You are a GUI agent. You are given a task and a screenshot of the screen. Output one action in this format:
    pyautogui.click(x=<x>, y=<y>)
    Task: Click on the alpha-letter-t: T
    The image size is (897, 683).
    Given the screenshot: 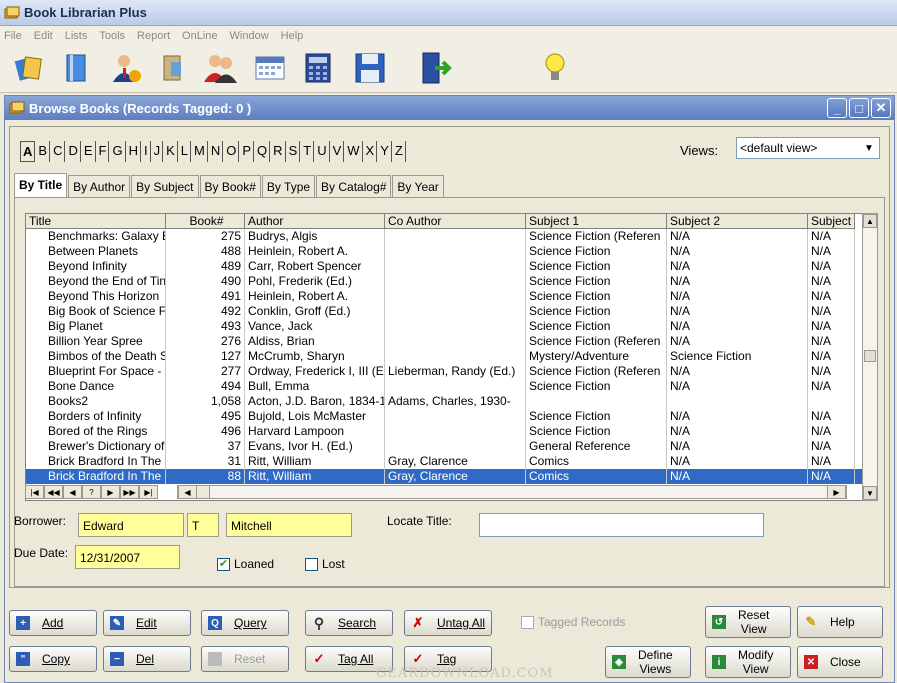 What is the action you would take?
    pyautogui.click(x=308, y=151)
    